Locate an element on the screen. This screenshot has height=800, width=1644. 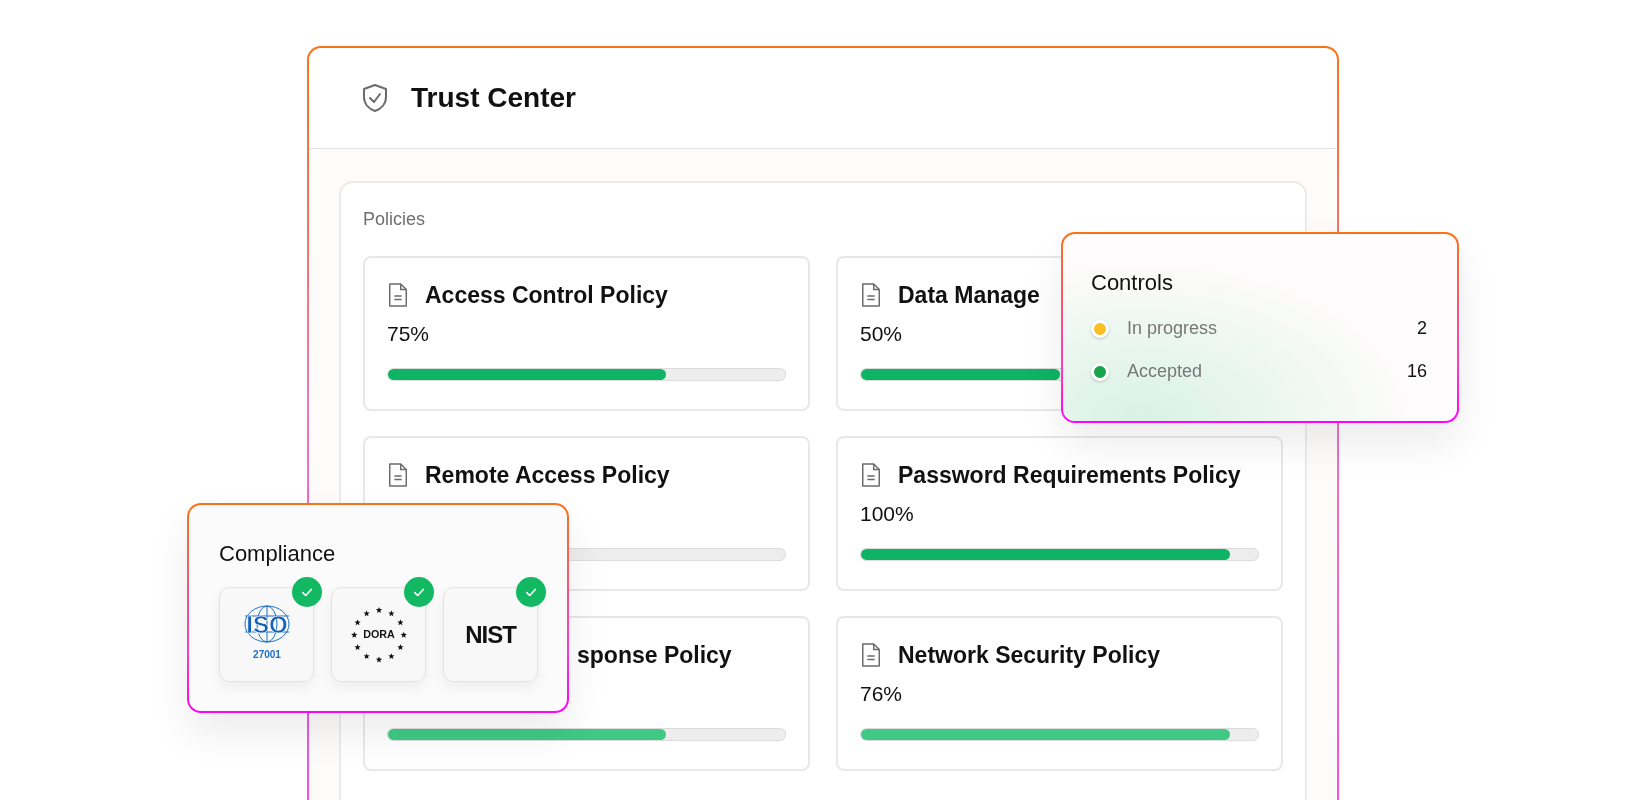
status-label: Accepted is located at coordinates (1165, 371).